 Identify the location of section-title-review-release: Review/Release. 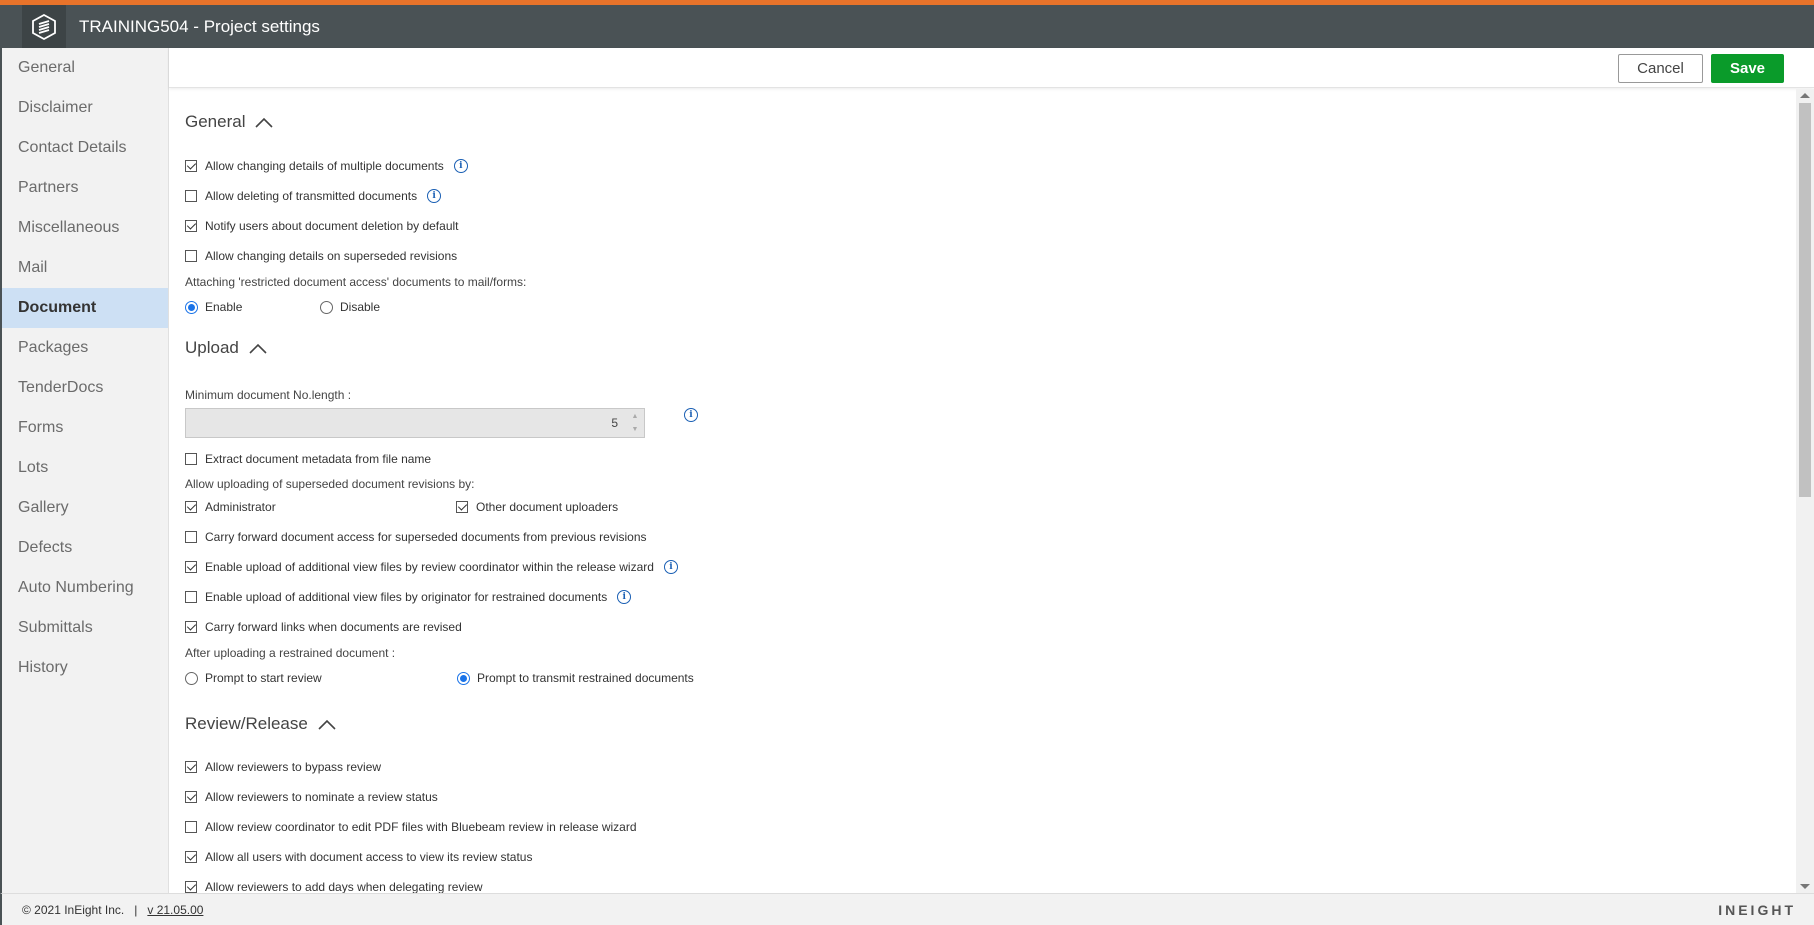
(246, 723).